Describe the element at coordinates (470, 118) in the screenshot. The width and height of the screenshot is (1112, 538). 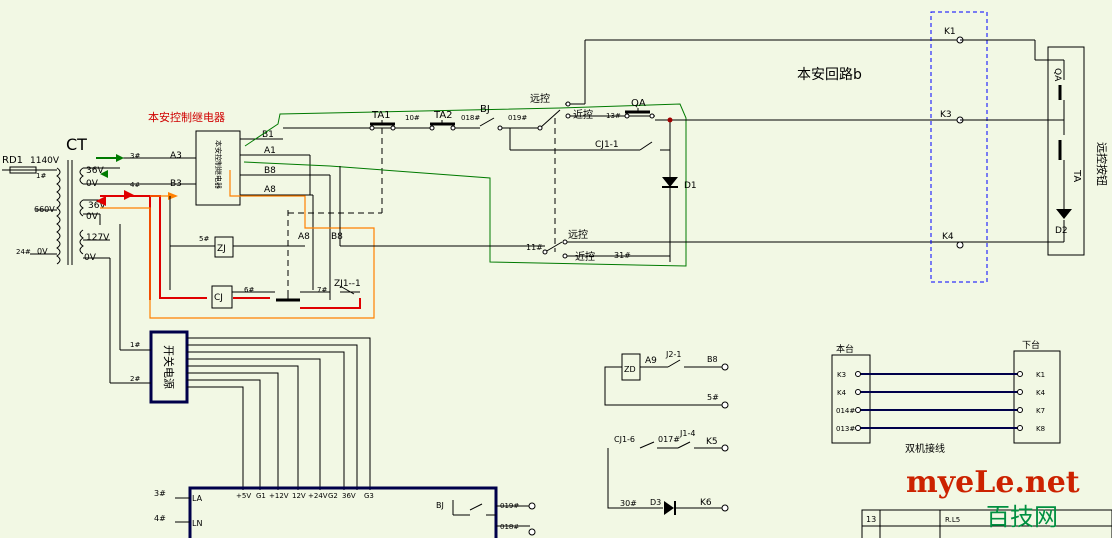
I see `n018-label: 018#` at that location.